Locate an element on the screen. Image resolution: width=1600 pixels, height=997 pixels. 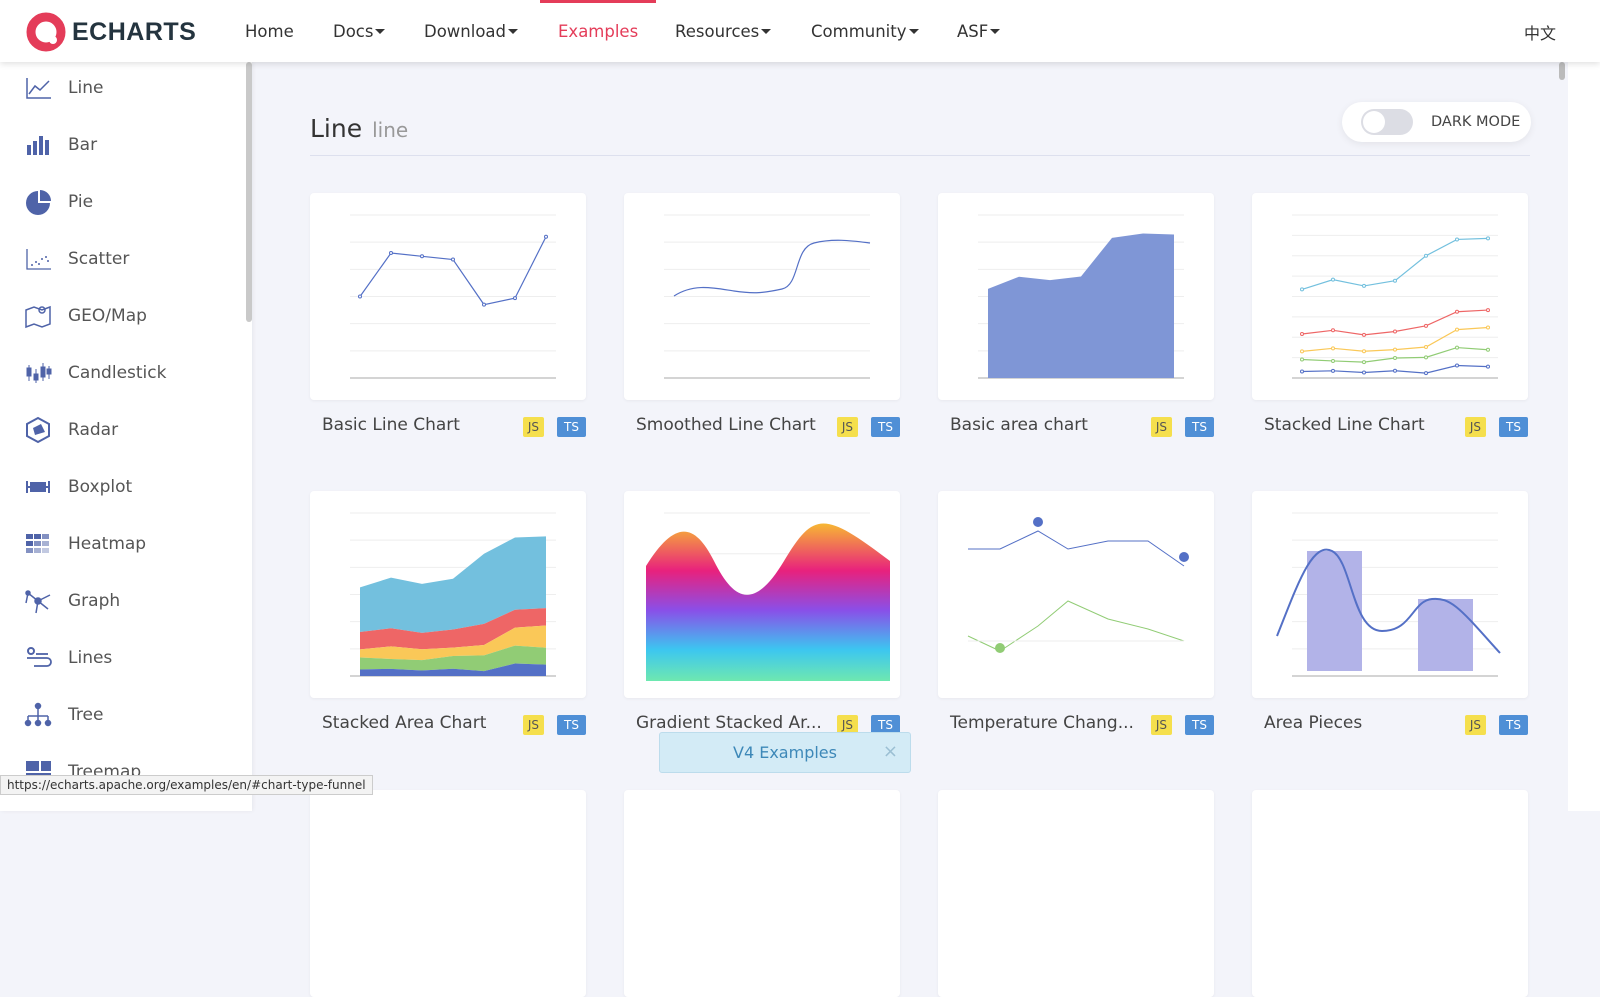
example-title: Stacked Area Chart is located at coordinates (404, 723).